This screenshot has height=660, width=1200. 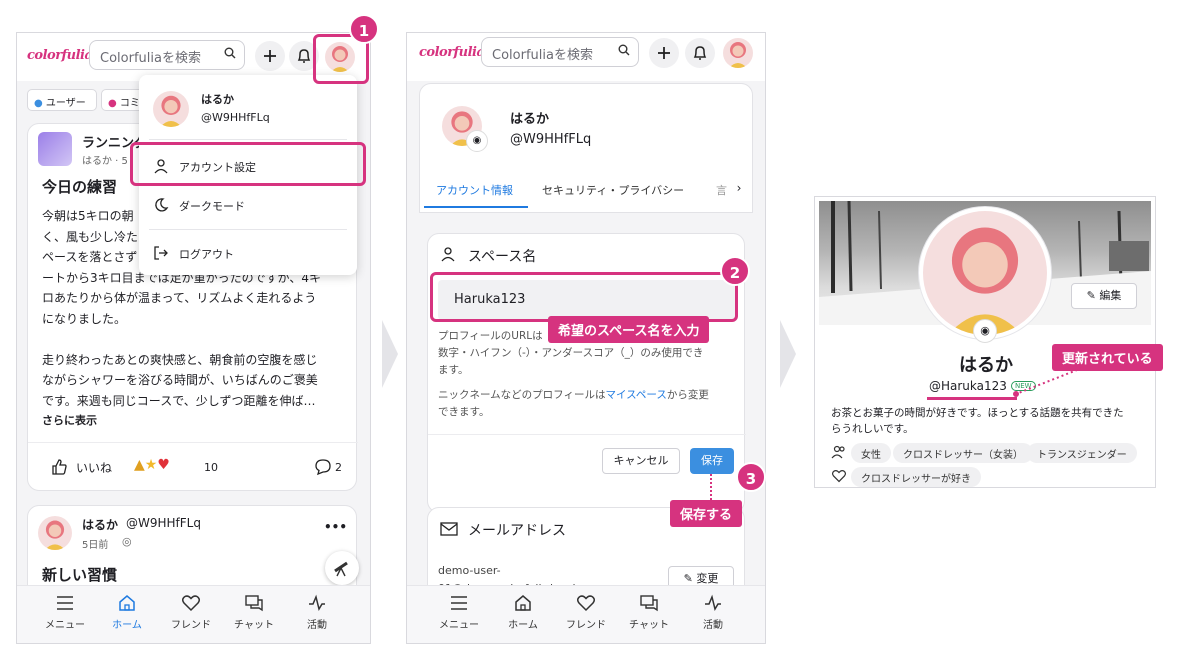 What do you see at coordinates (721, 190) in the screenshot?
I see `tab-language: 言` at bounding box center [721, 190].